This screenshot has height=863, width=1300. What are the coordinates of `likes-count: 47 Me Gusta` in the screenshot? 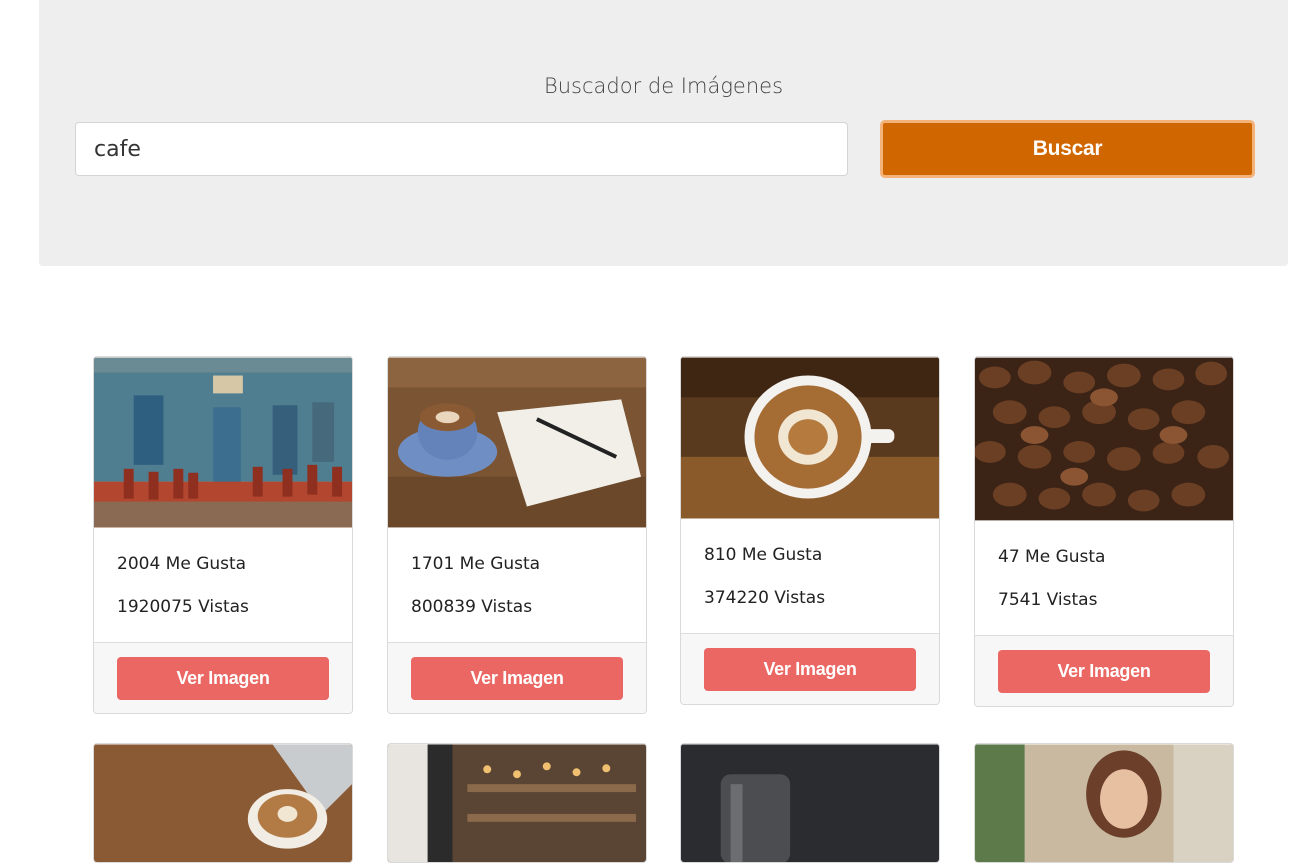 It's located at (1052, 557).